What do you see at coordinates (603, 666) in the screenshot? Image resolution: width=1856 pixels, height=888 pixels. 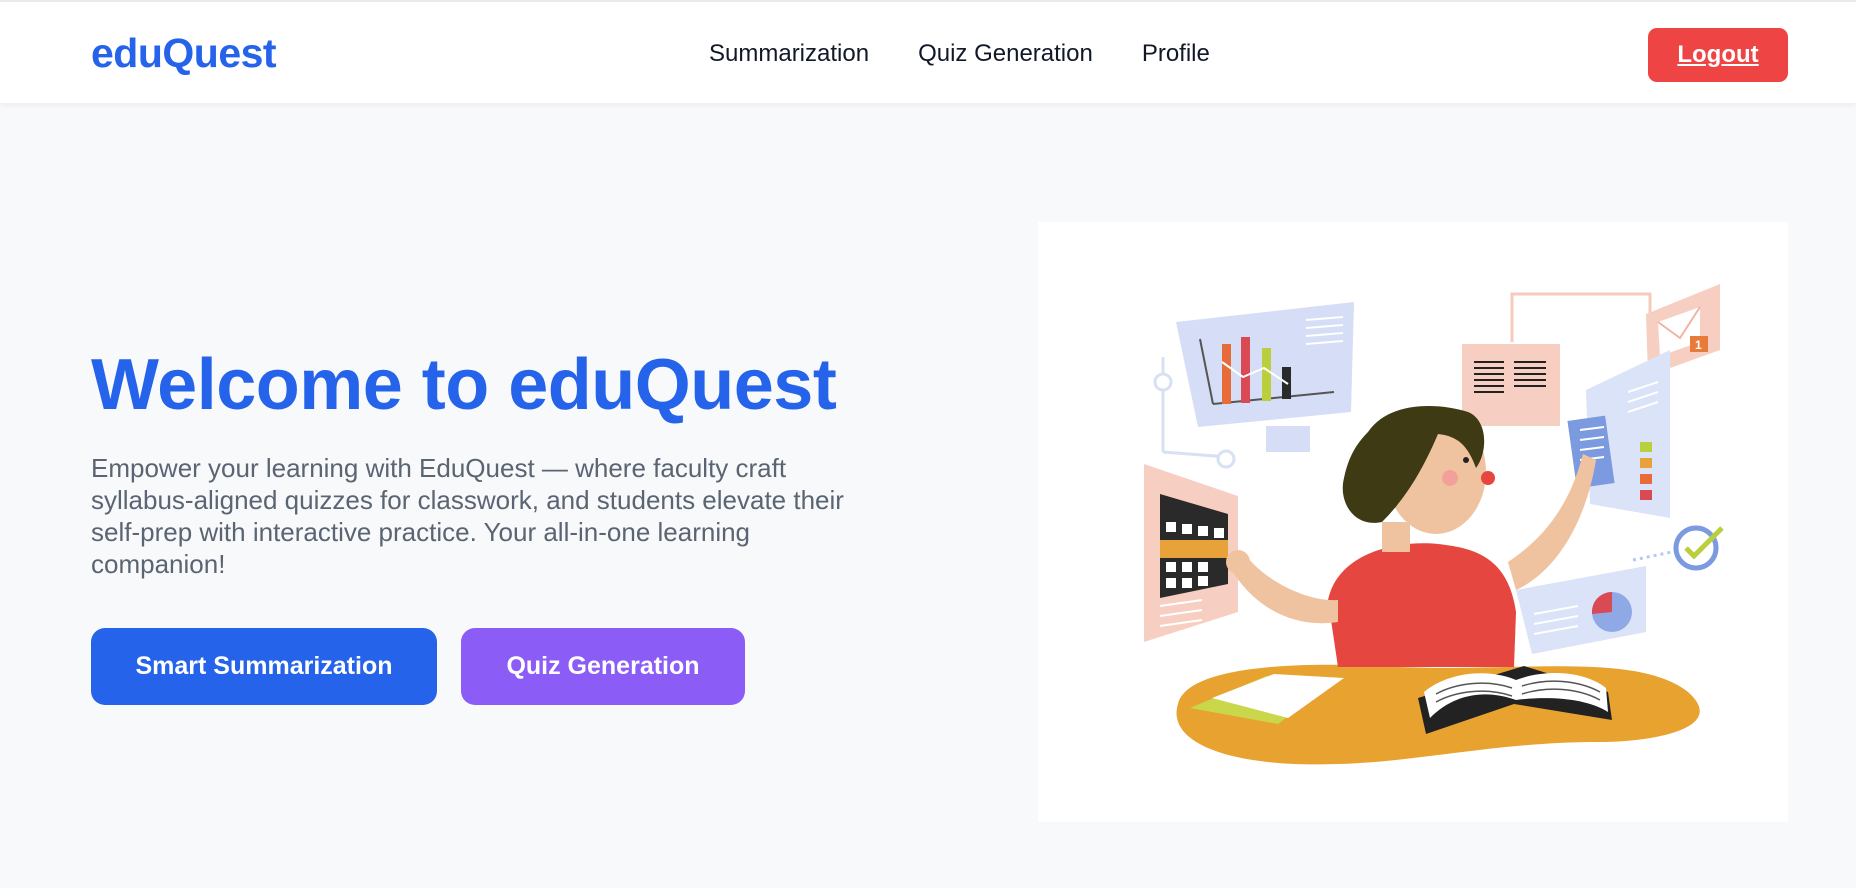 I see `quiz-generation-button: Quiz Generation` at bounding box center [603, 666].